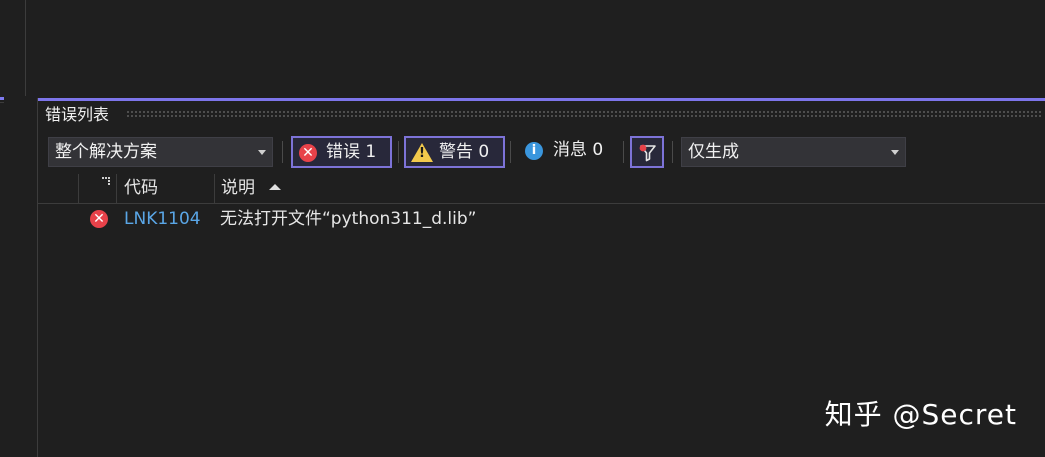 This screenshot has height=457, width=1045. Describe the element at coordinates (713, 152) in the screenshot. I see `build-source-dropdown-value: 仅生成` at that location.